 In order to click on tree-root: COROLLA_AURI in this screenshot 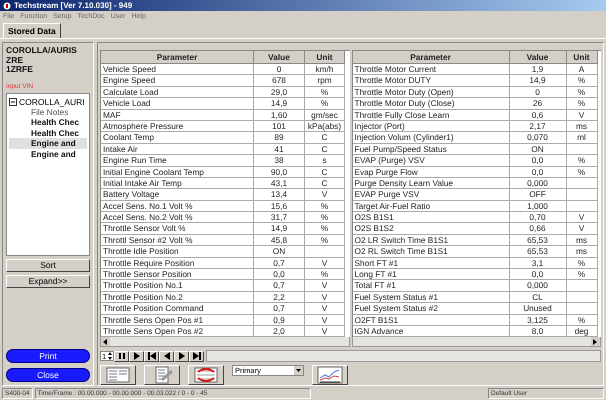, I will do `click(52, 101)`.